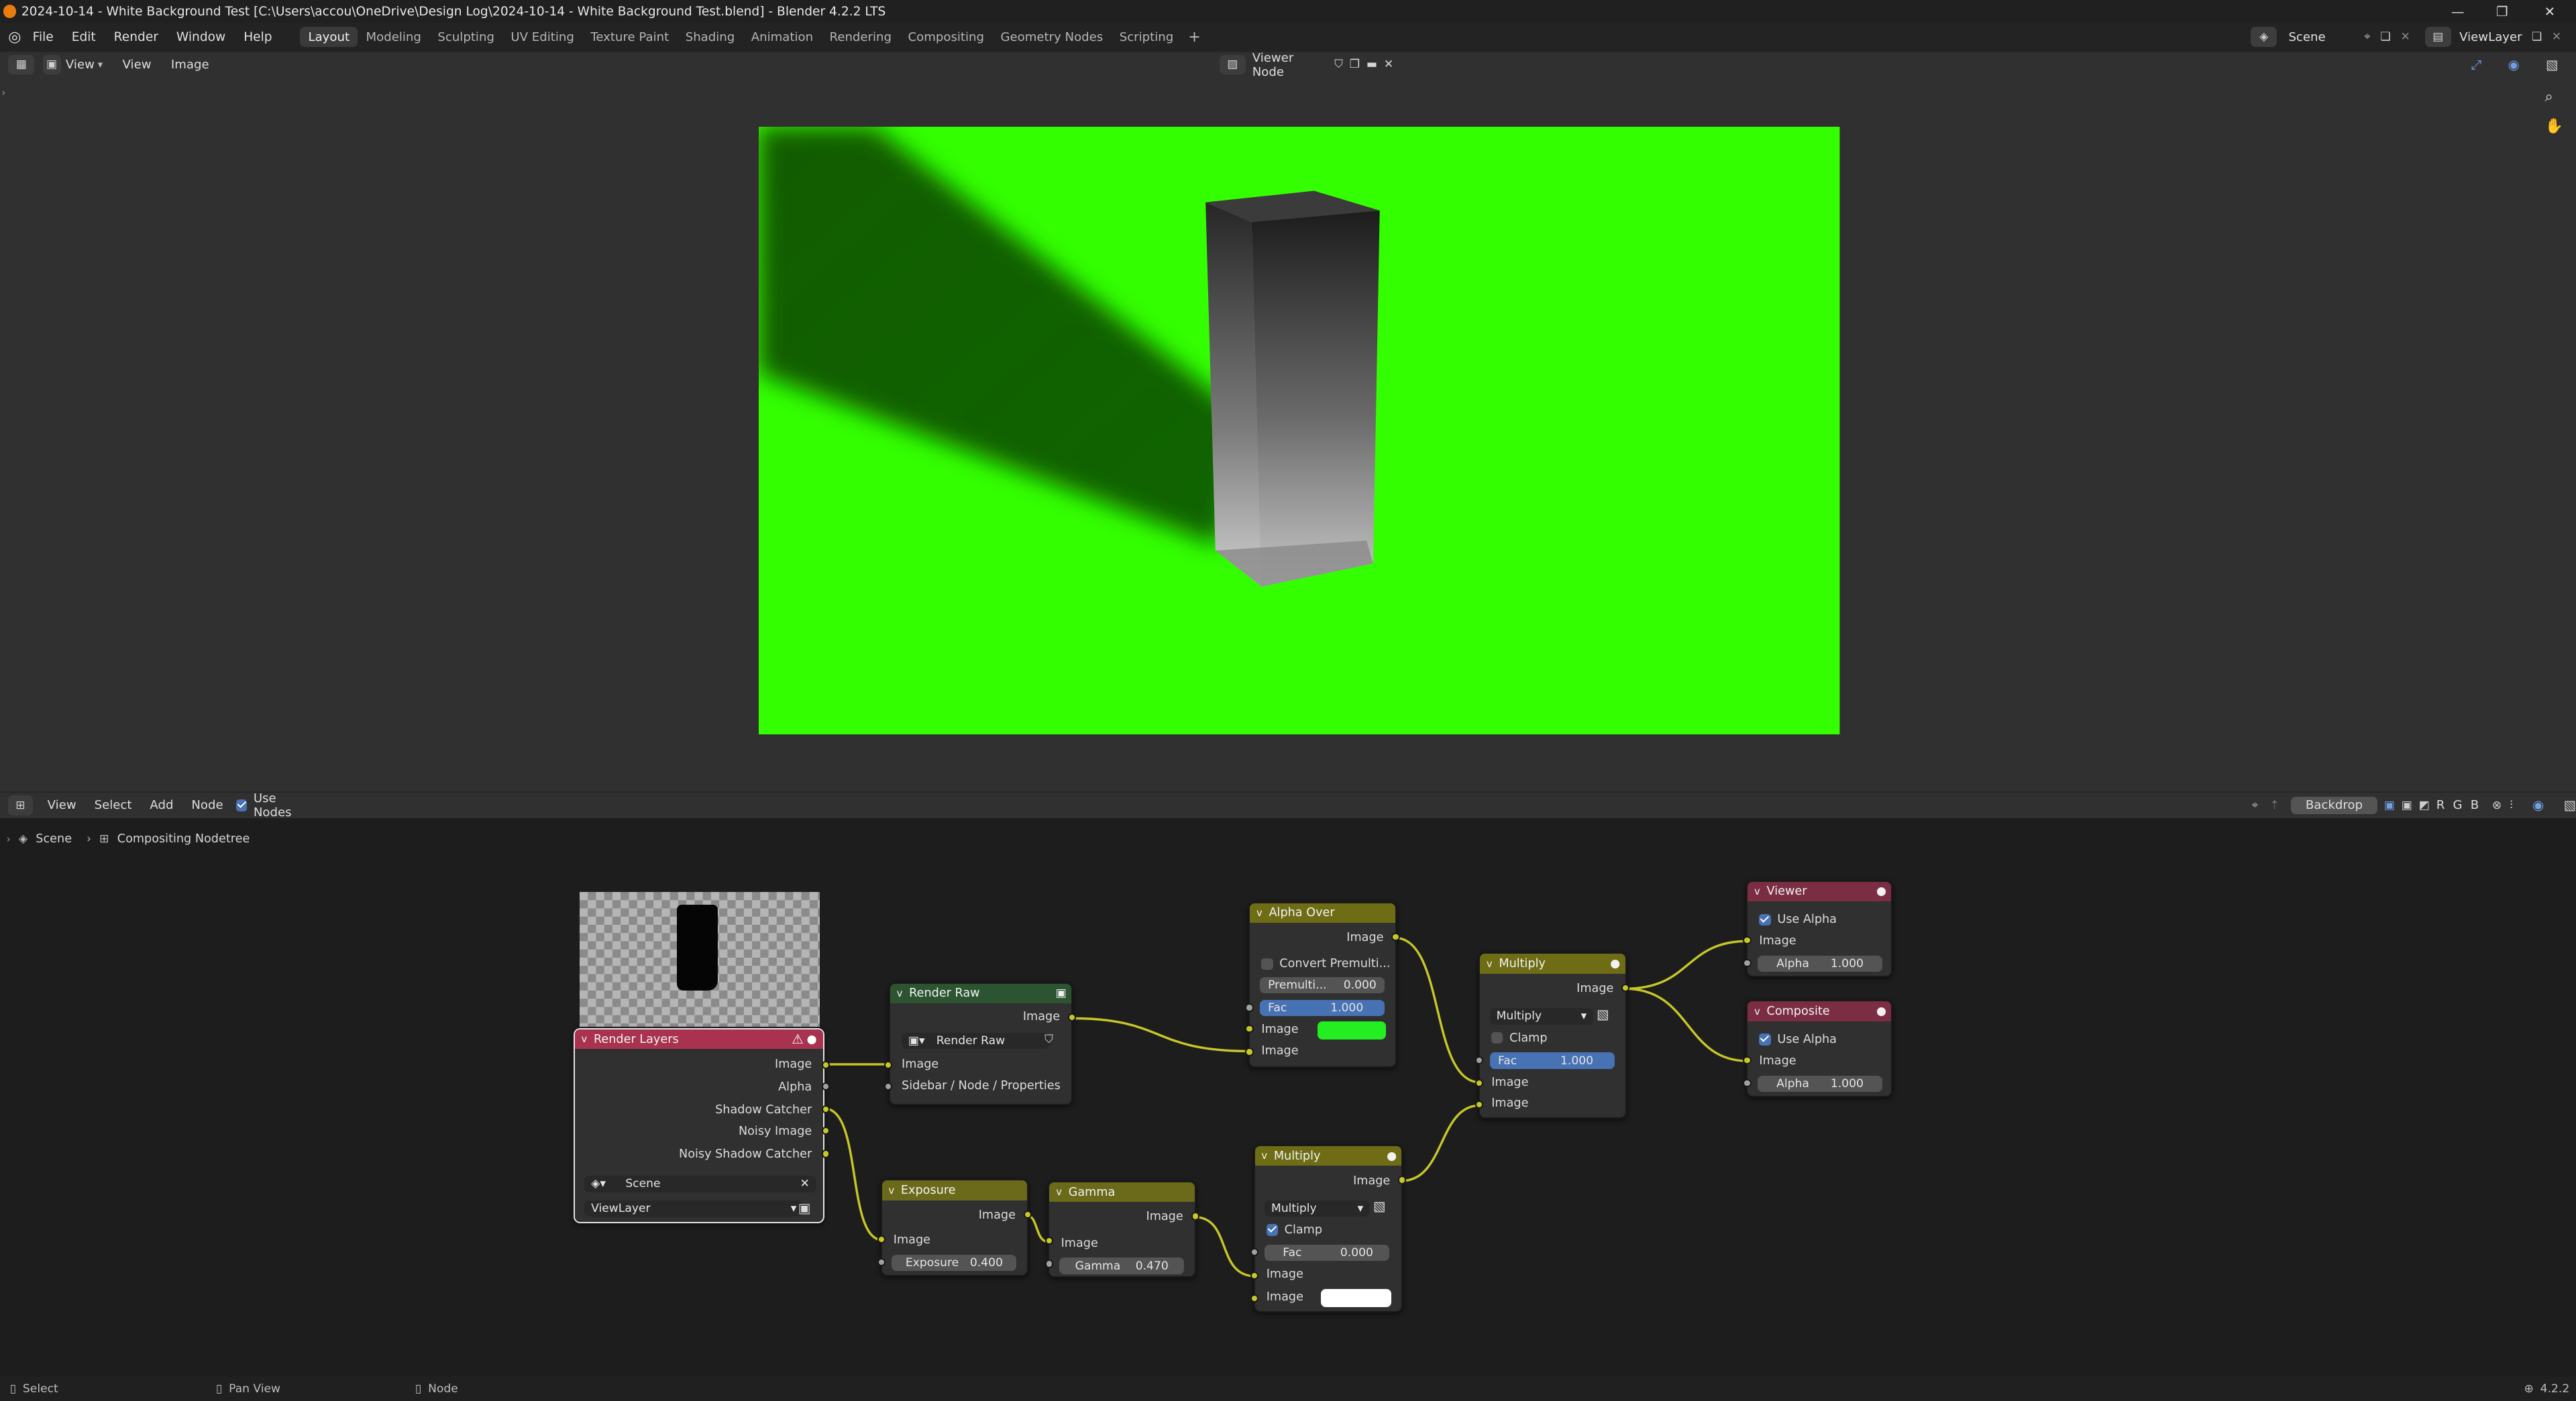  Describe the element at coordinates (258, 37) in the screenshot. I see `menu-help: Help` at that location.